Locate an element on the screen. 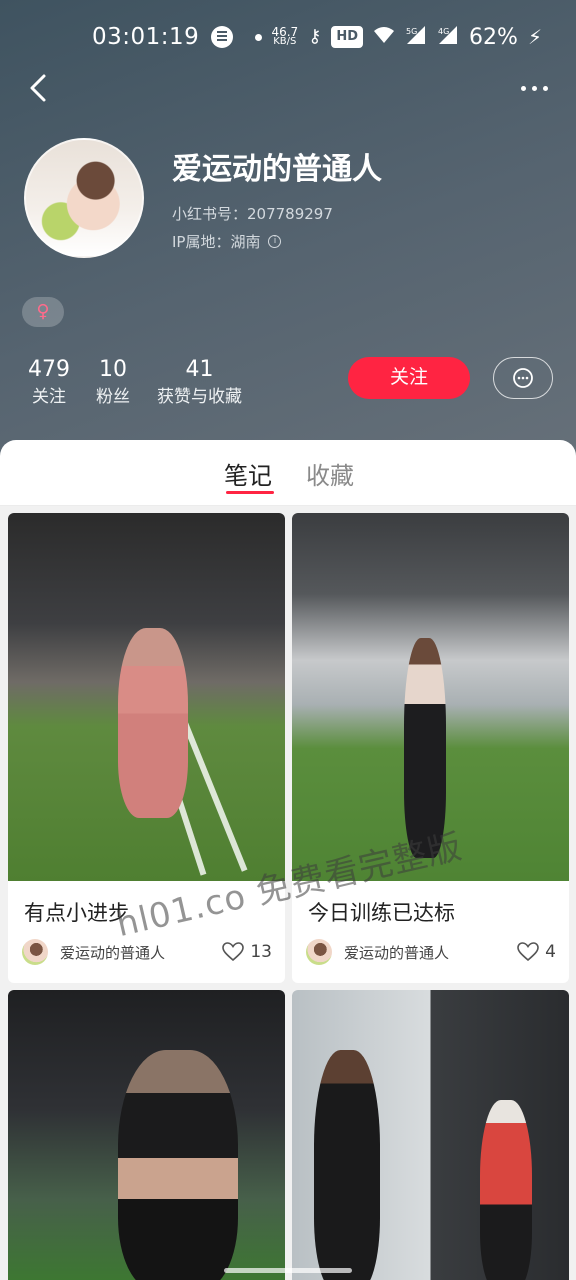 This screenshot has height=1280, width=576. like-count: 4 is located at coordinates (550, 952).